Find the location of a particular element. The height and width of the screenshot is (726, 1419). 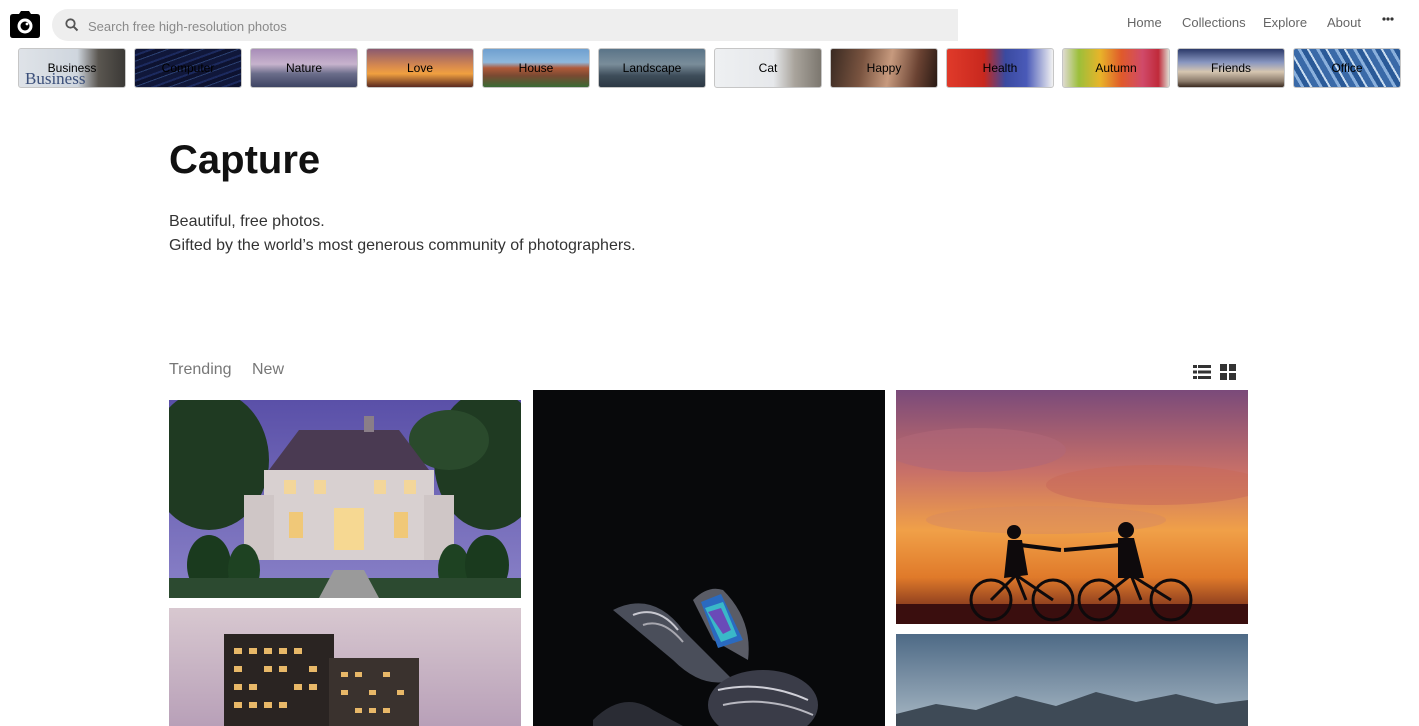

nav-home: Home is located at coordinates (1144, 22).